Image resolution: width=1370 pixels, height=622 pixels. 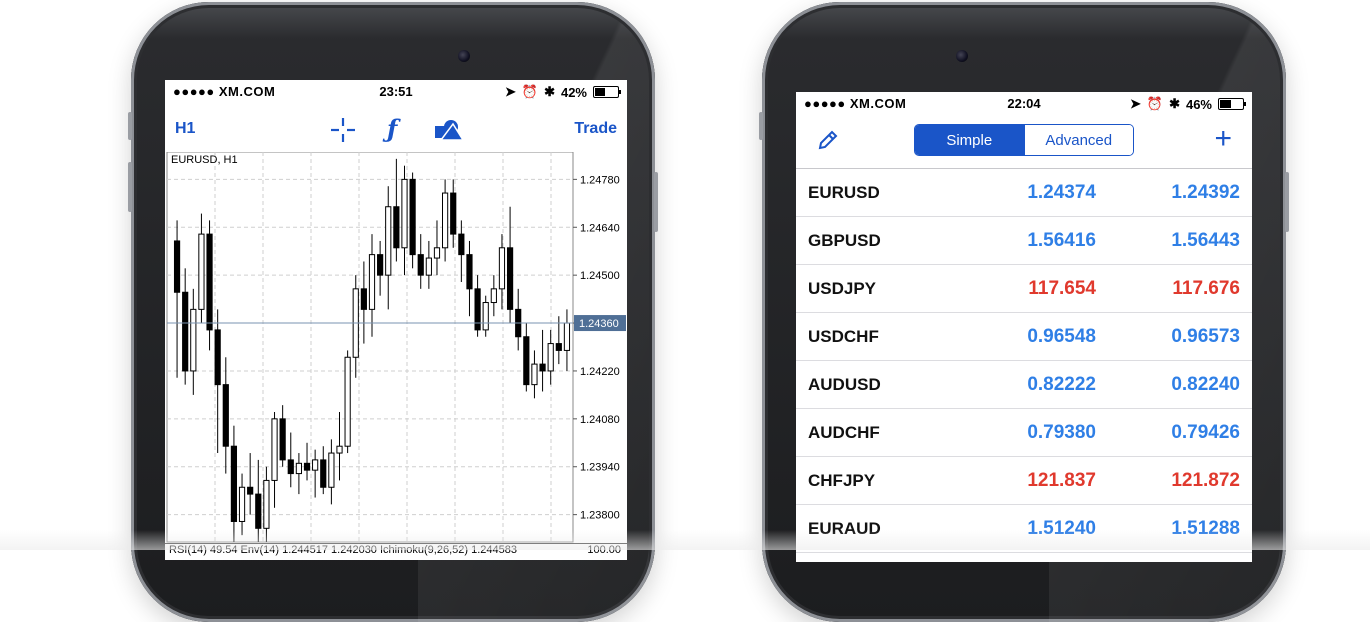 I want to click on add-symbol-button: +, so click(x=1223, y=139).